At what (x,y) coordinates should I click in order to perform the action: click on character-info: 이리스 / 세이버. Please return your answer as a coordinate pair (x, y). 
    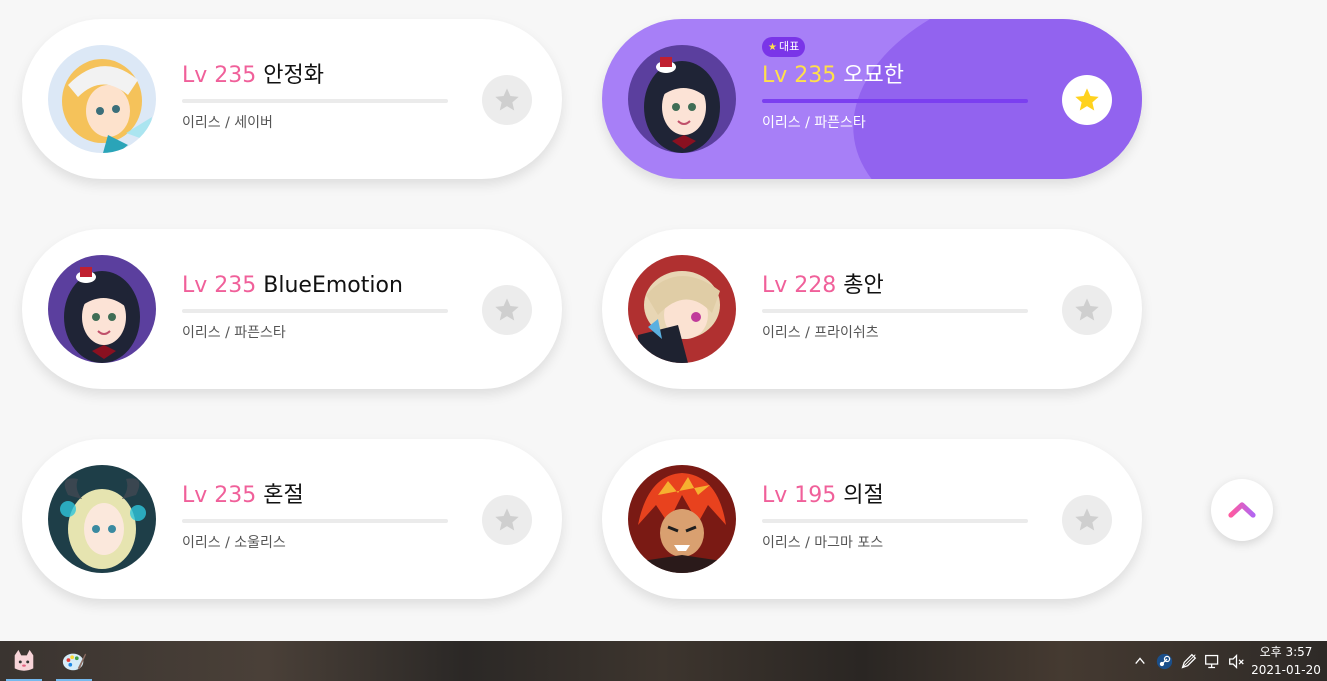
    Looking at the image, I should click on (227, 123).